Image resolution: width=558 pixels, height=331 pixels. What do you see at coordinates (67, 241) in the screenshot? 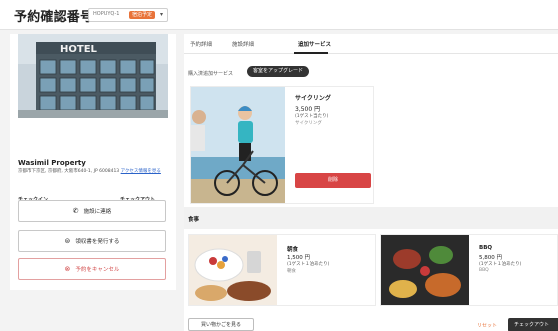
I see `receipt-icon: ⊜` at bounding box center [67, 241].